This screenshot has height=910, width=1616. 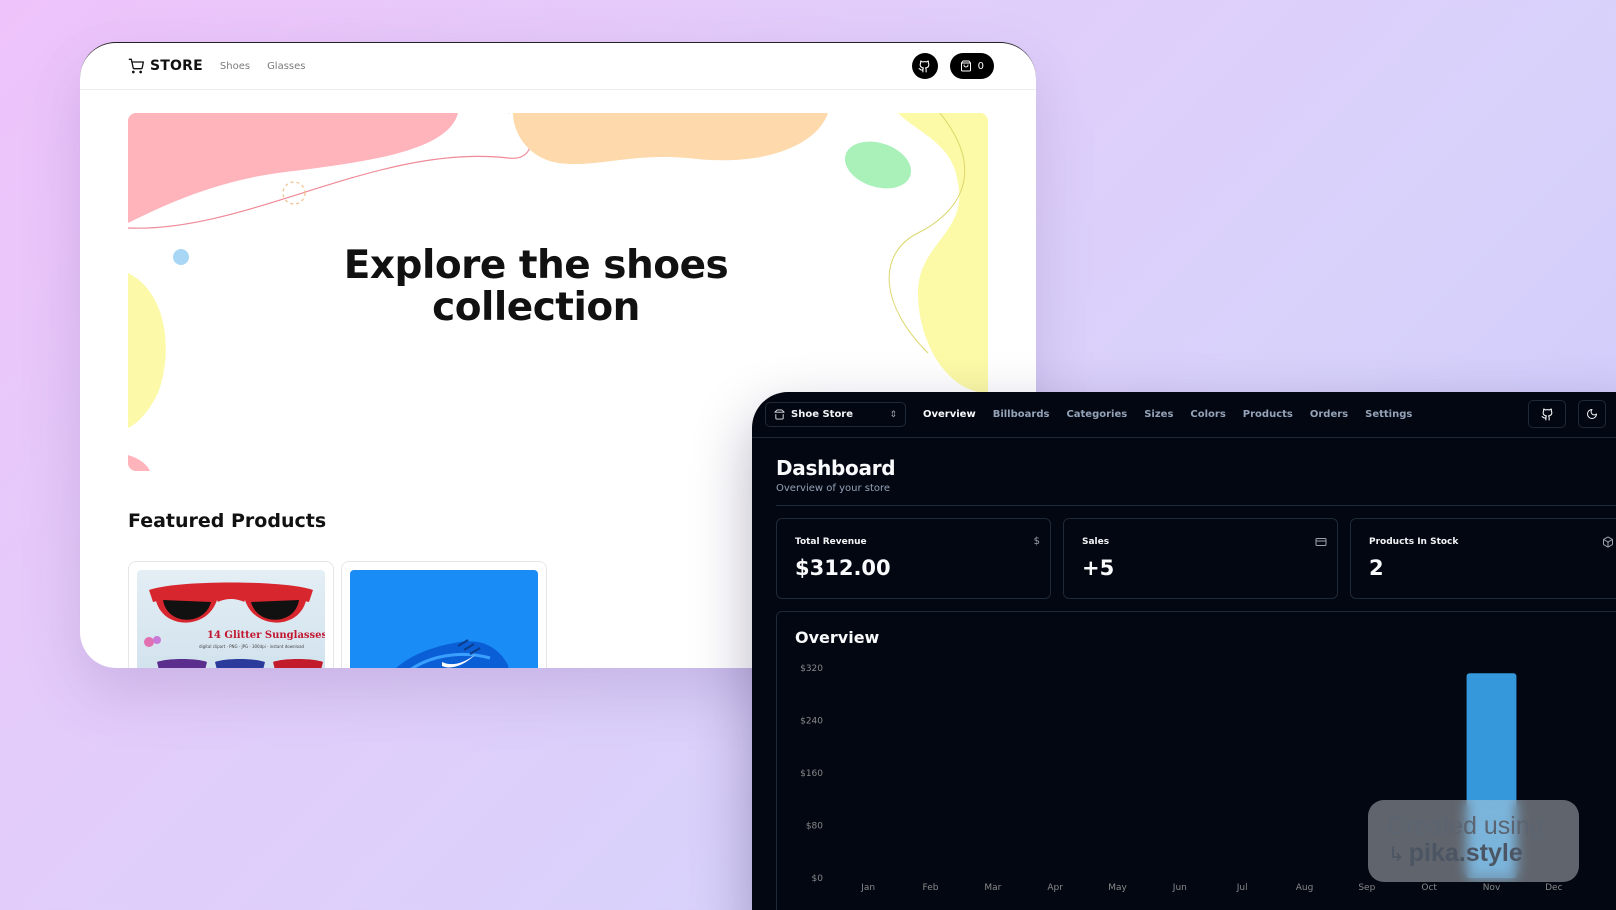 I want to click on y-tick-label: $160, so click(x=811, y=774).